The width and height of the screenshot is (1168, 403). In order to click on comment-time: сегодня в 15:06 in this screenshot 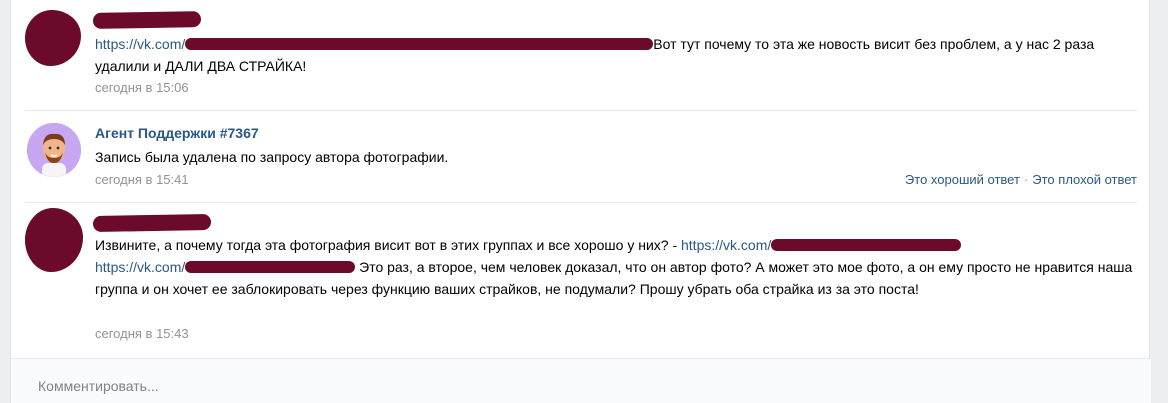, I will do `click(142, 87)`.